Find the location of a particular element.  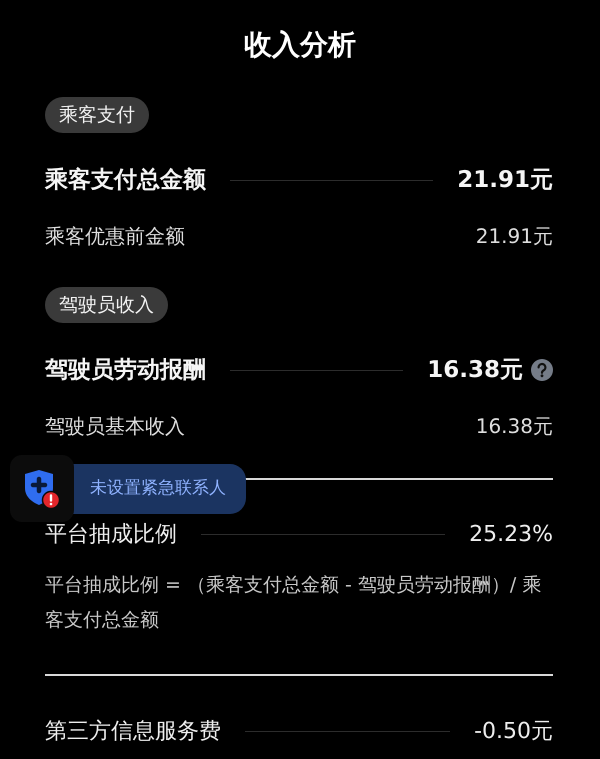

row-label: 乘客支付总金额 is located at coordinates (125, 180).